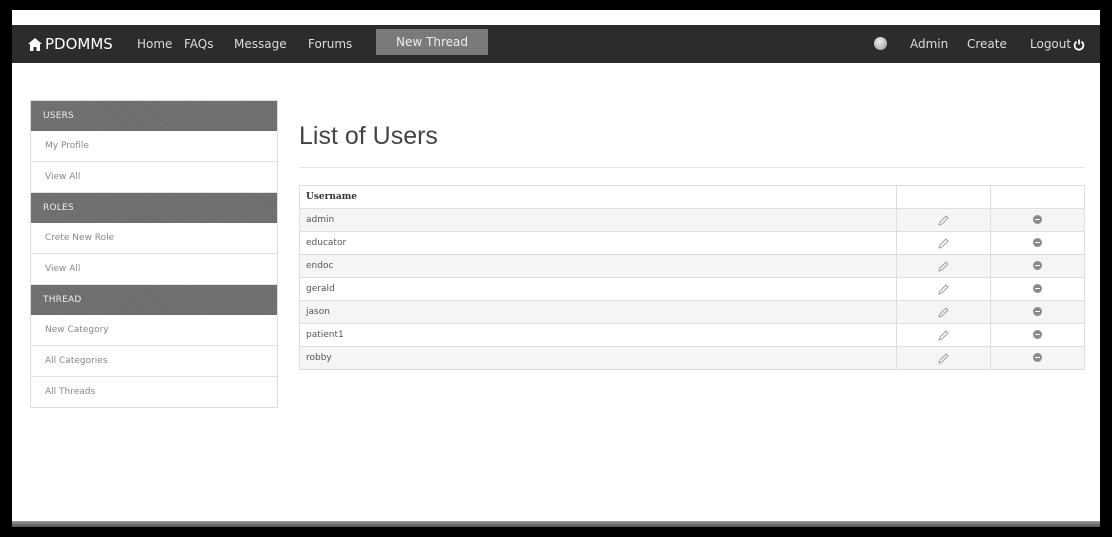  I want to click on table-row: robby, so click(692, 358).